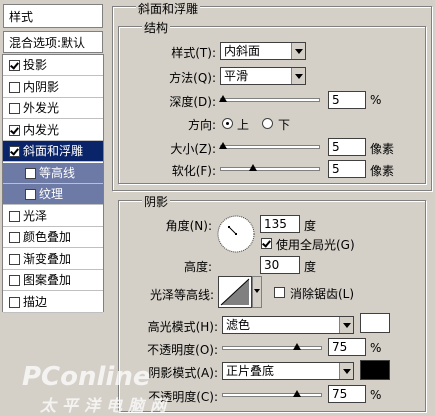 This screenshot has height=416, width=435. What do you see at coordinates (235, 292) in the screenshot?
I see `gloss-contour-preview` at bounding box center [235, 292].